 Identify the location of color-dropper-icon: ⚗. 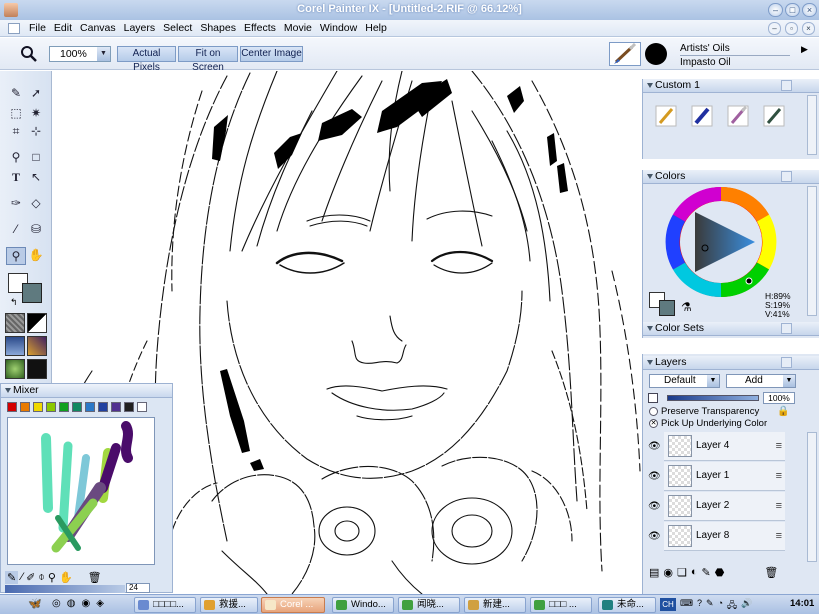
(686, 307).